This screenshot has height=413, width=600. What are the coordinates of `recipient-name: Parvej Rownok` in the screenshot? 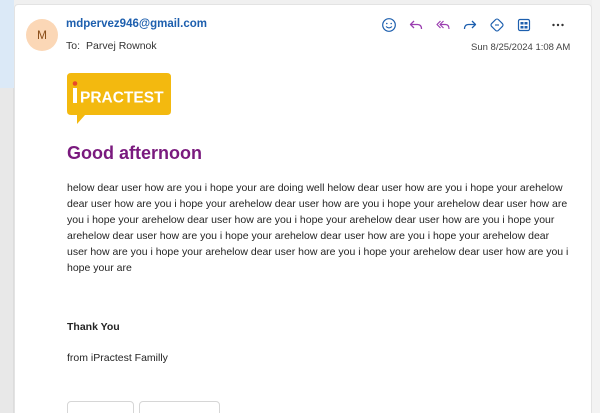 It's located at (121, 46).